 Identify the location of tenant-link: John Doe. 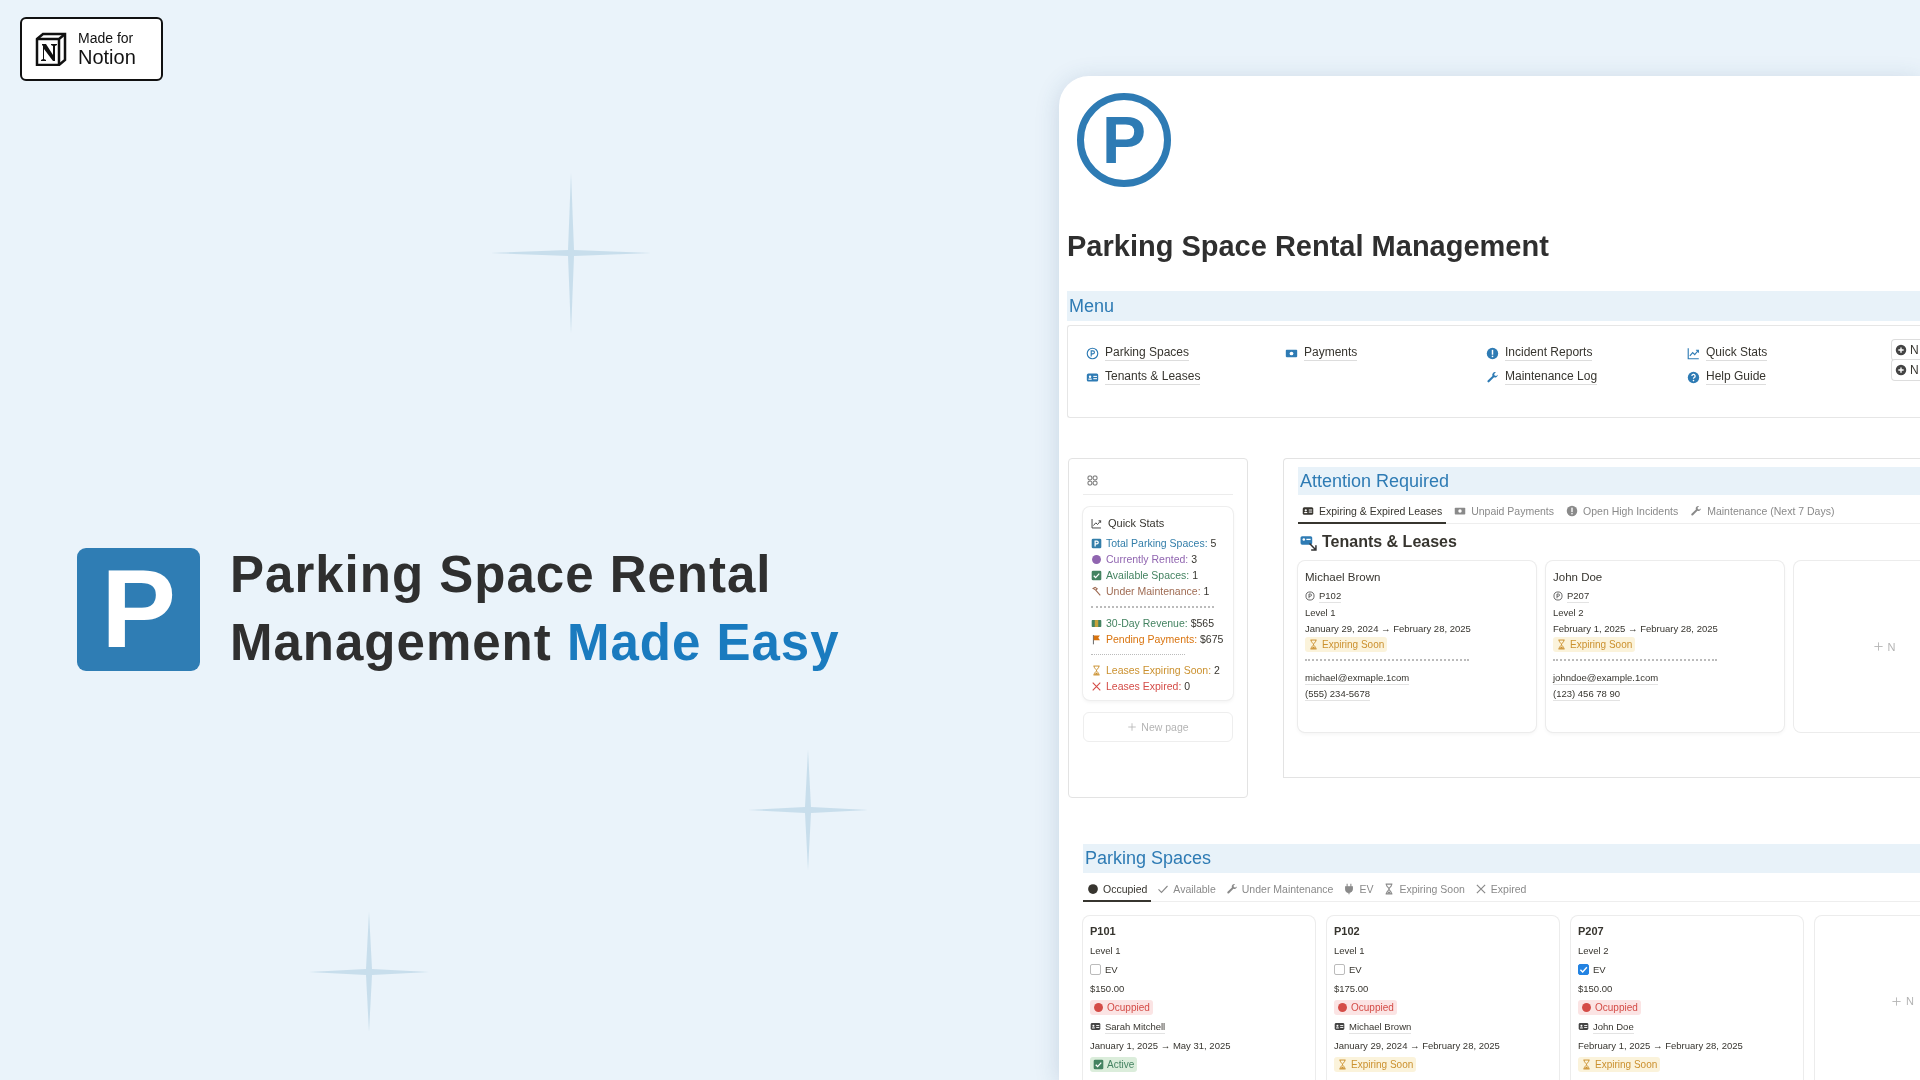
(1613, 1026).